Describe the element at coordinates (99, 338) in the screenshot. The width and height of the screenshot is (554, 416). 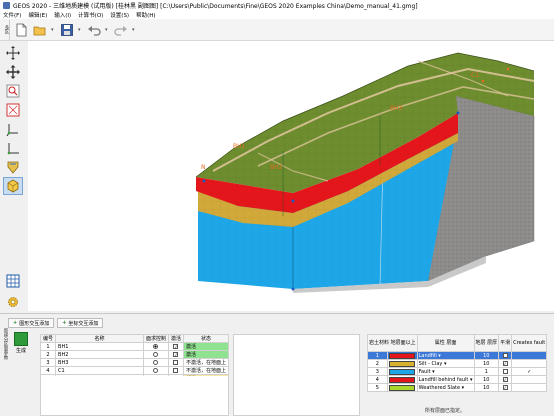
I see `col-name: 名称` at that location.